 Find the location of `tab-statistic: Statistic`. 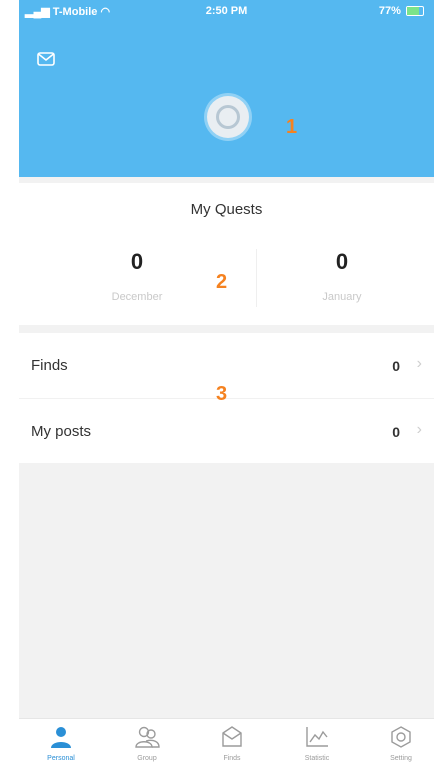

tab-statistic: Statistic is located at coordinates (317, 749).